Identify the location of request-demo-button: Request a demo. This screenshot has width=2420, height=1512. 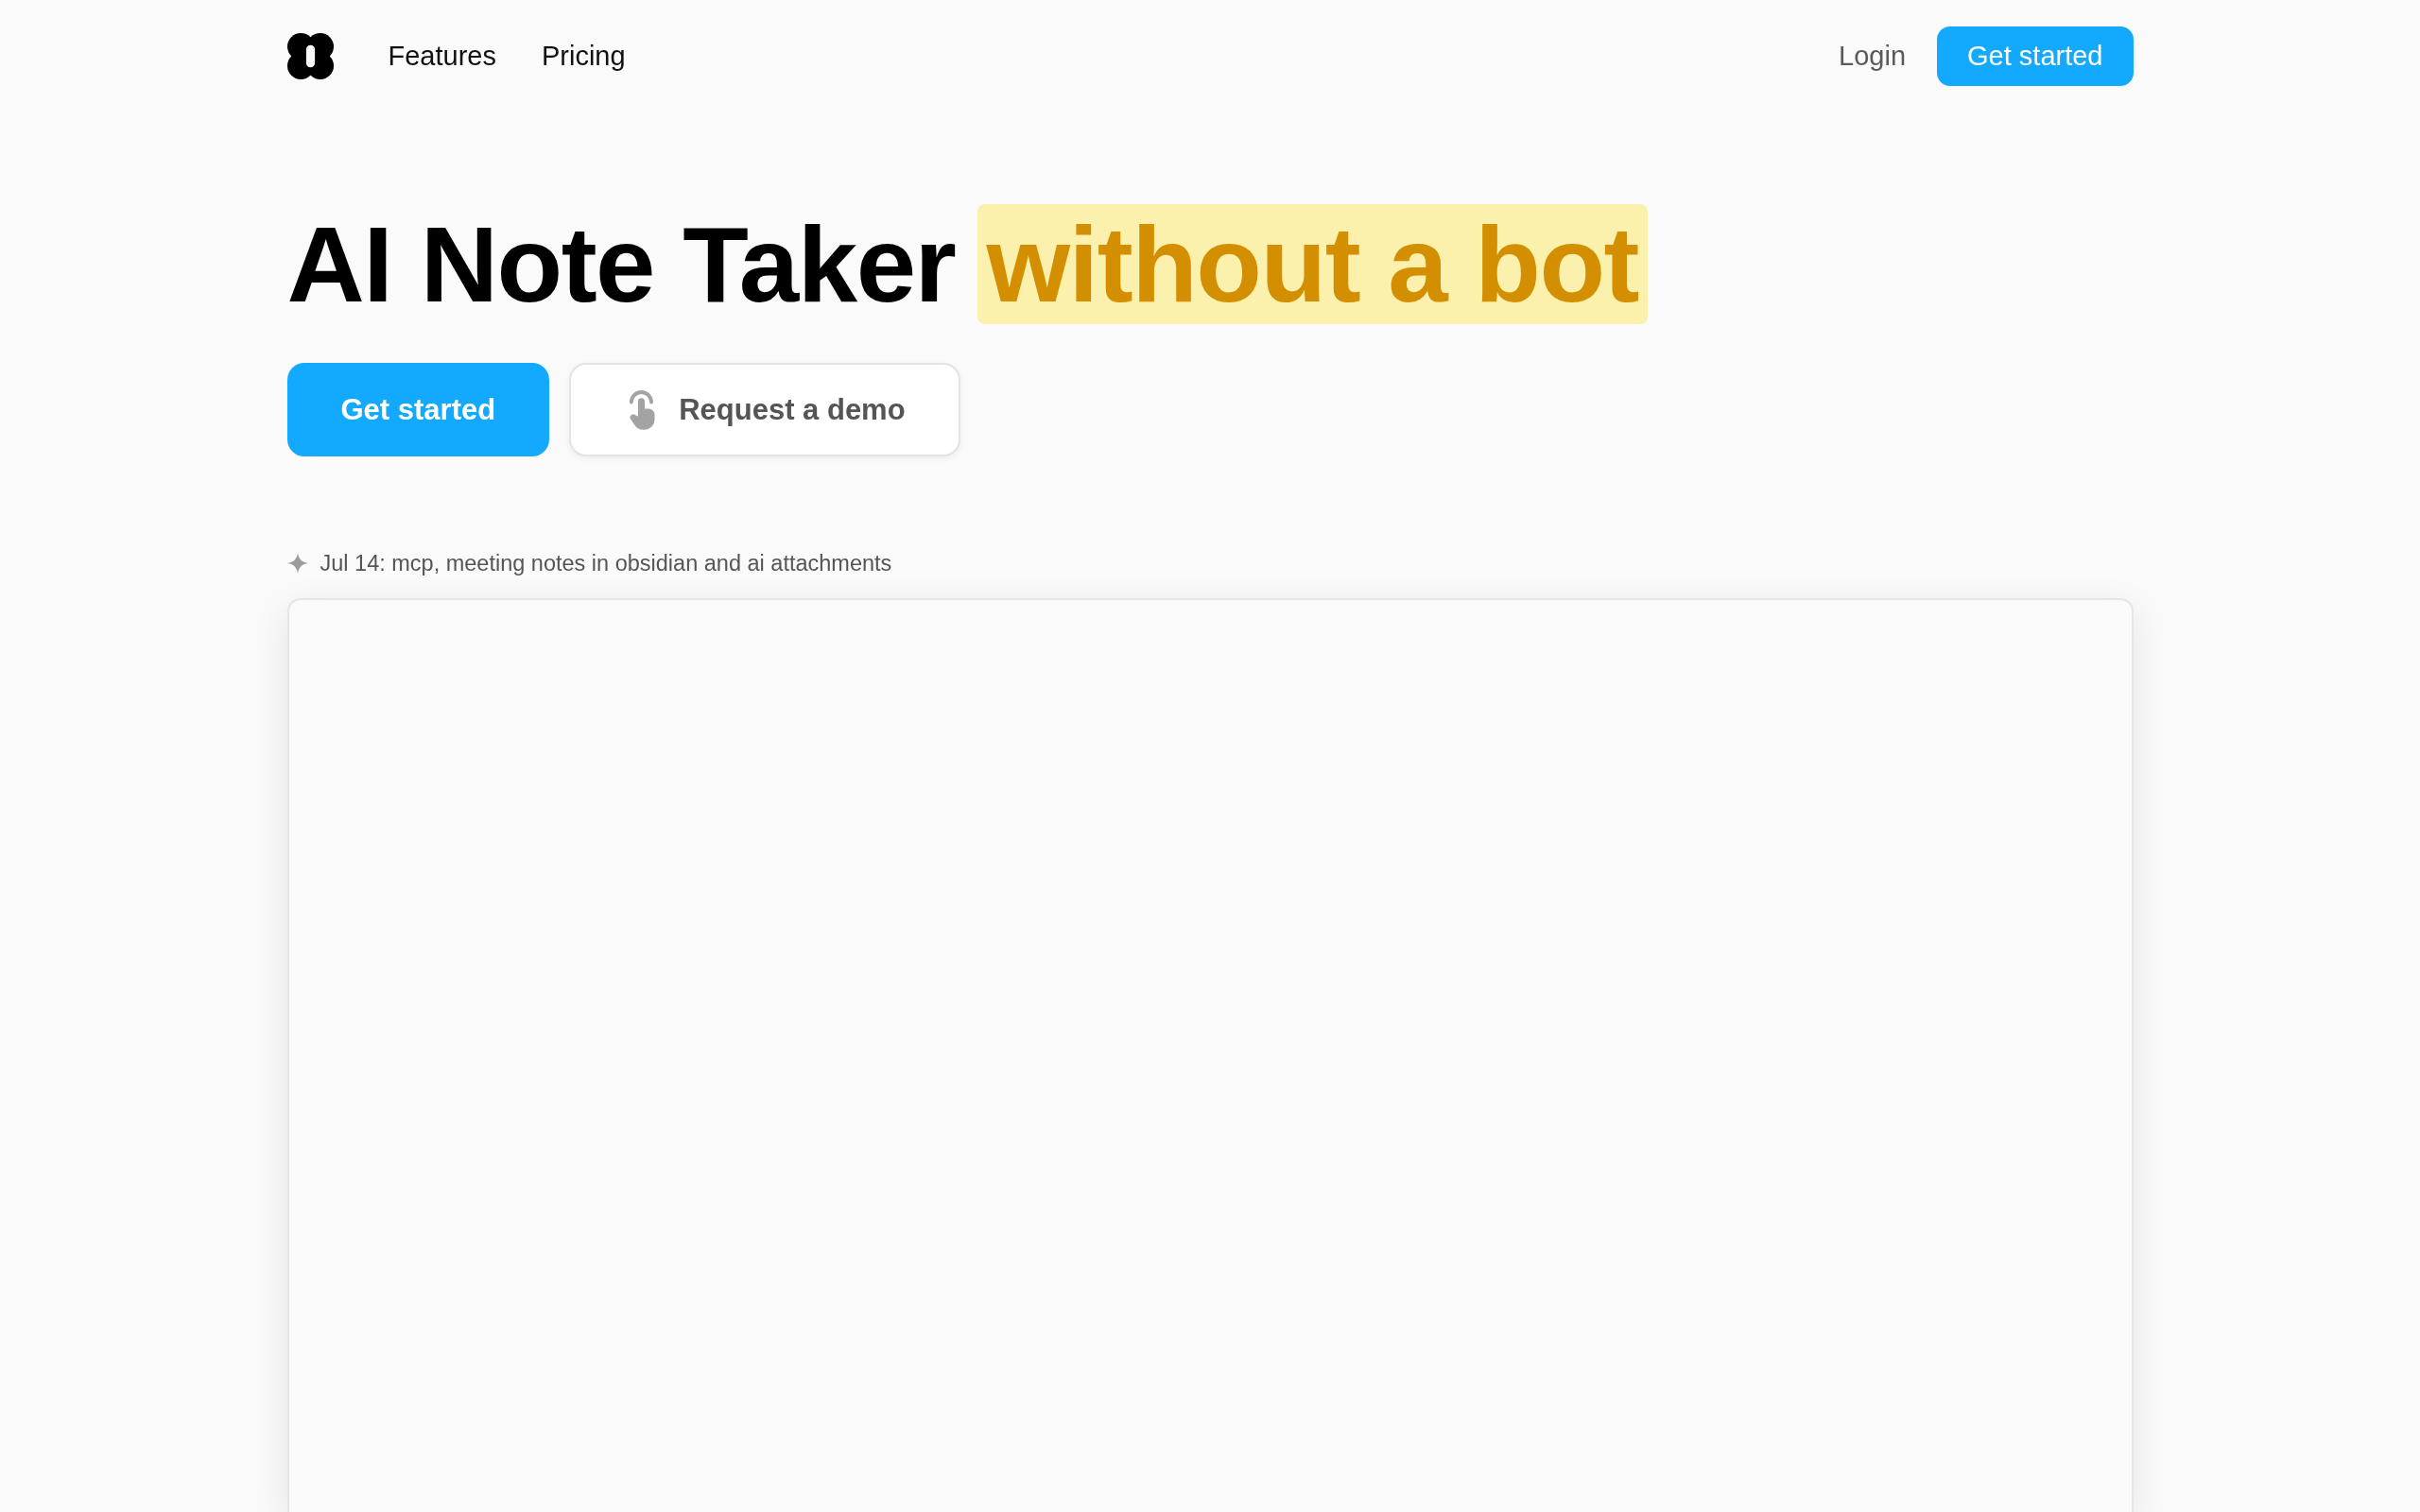
(764, 409).